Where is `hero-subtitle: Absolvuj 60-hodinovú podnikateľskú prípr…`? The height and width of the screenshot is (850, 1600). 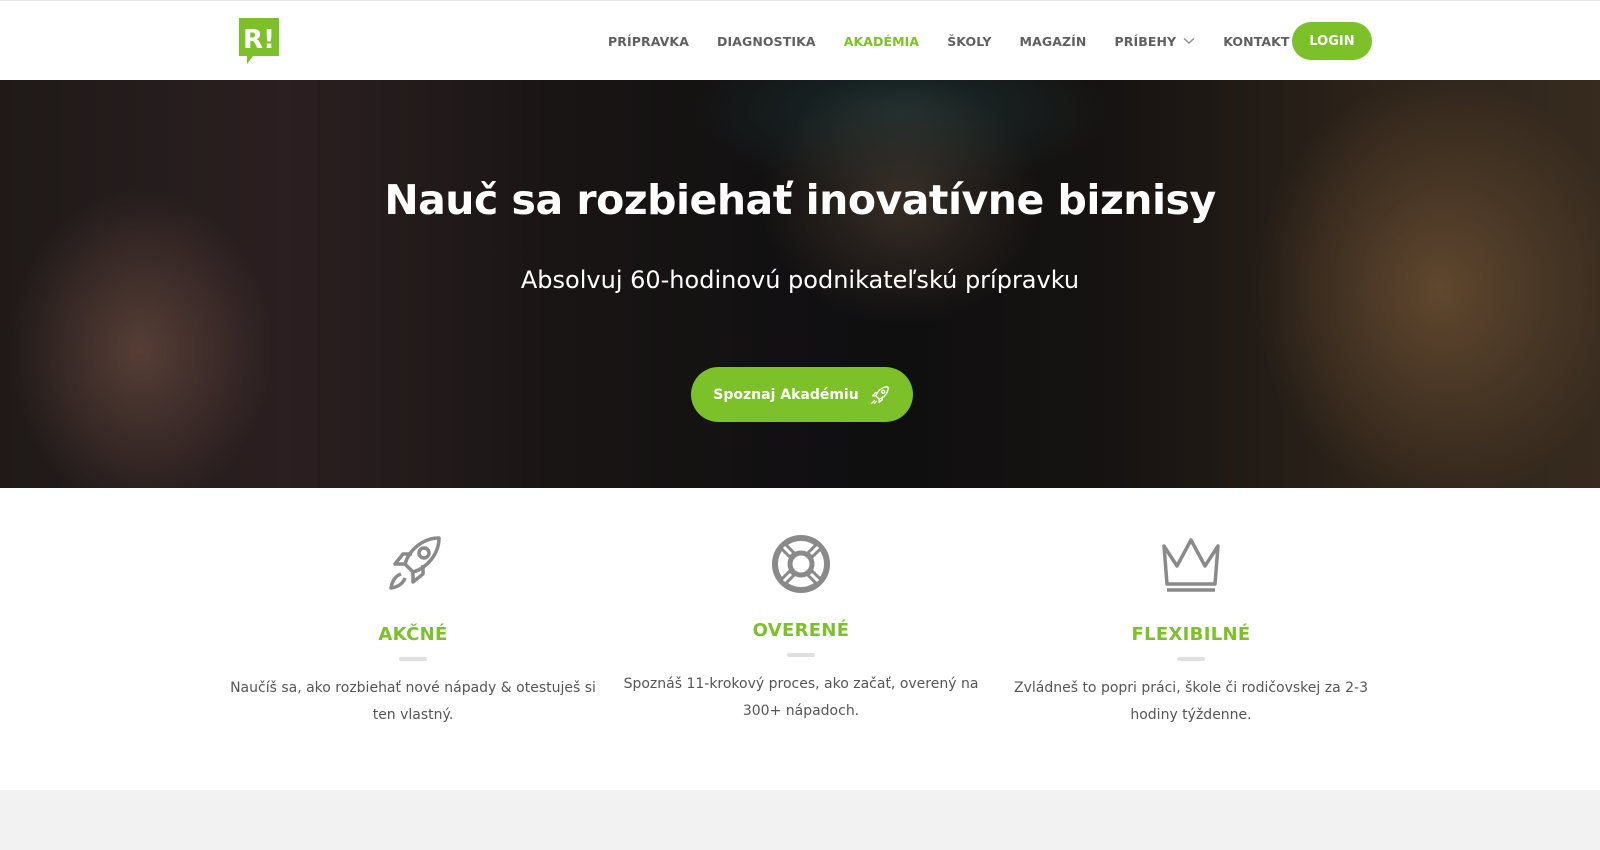 hero-subtitle: Absolvuj 60-hodinovú podnikateľskú prípr… is located at coordinates (800, 280).